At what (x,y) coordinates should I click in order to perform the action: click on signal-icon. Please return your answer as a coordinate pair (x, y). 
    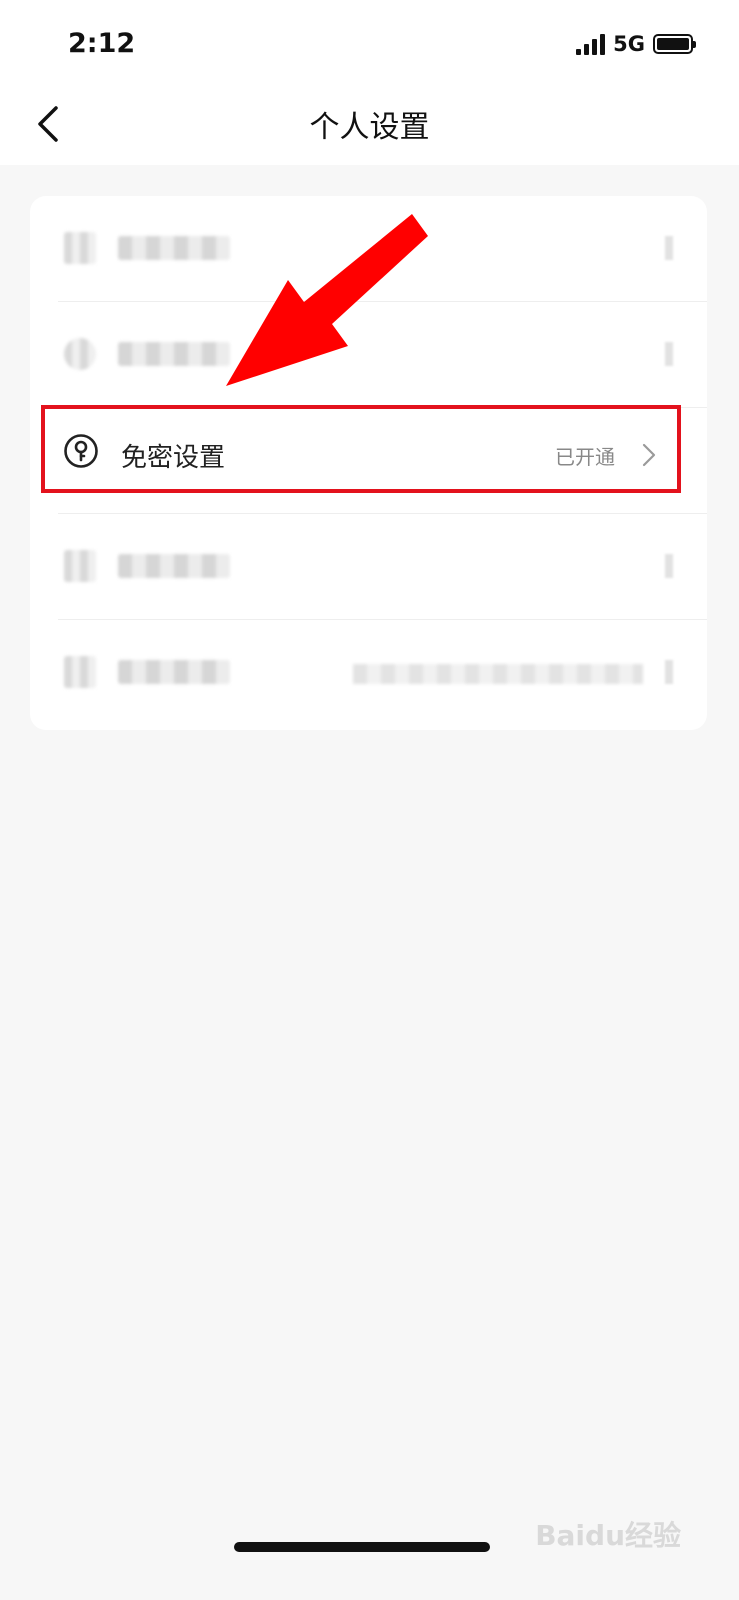
    Looking at the image, I should click on (591, 44).